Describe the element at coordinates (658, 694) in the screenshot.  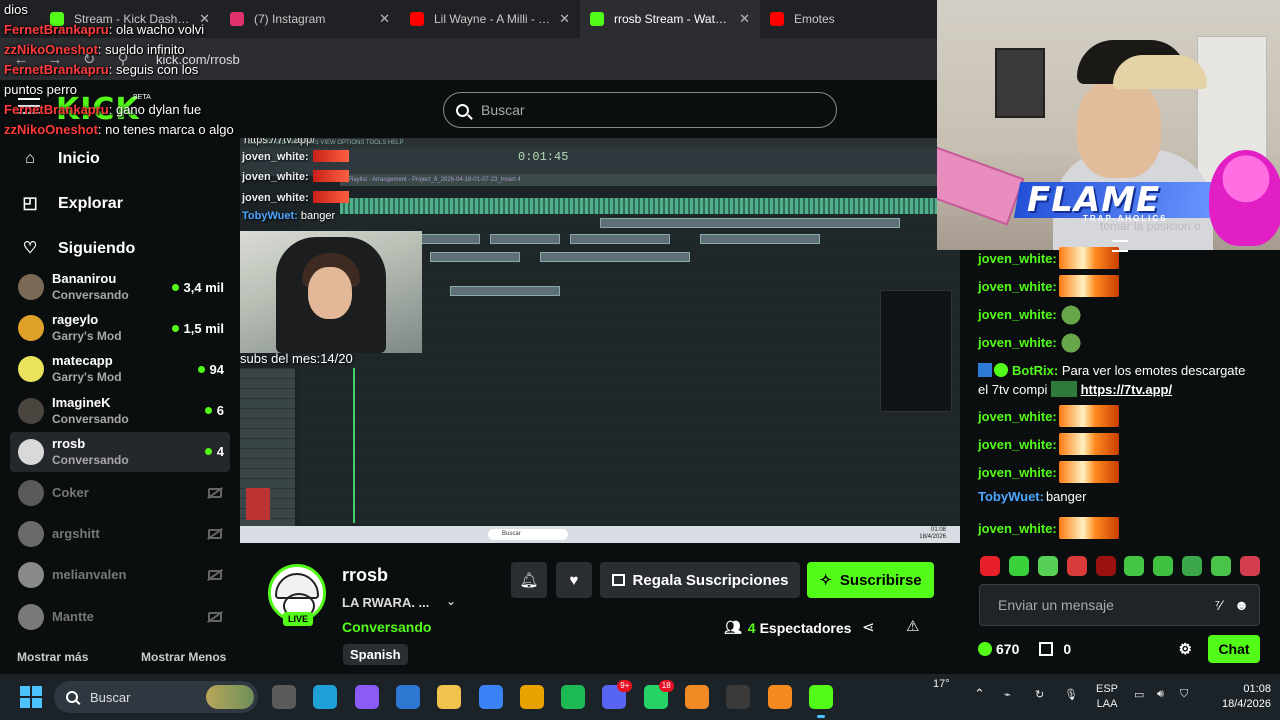
I see `whatsapp-app: 18` at that location.